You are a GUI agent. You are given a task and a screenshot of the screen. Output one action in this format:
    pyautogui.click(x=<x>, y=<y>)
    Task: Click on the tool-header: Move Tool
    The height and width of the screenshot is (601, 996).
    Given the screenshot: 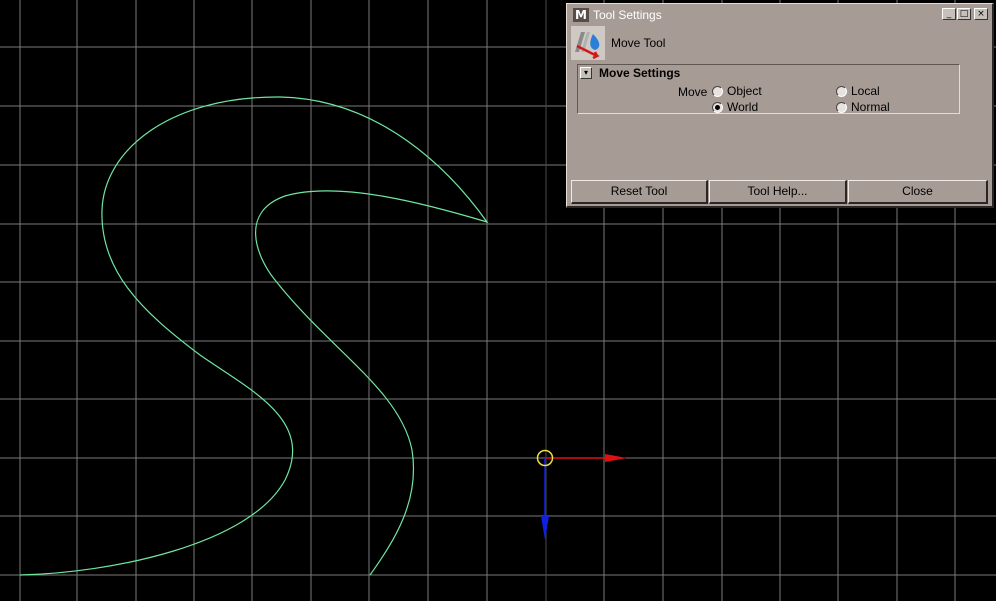 What is the action you would take?
    pyautogui.click(x=618, y=43)
    